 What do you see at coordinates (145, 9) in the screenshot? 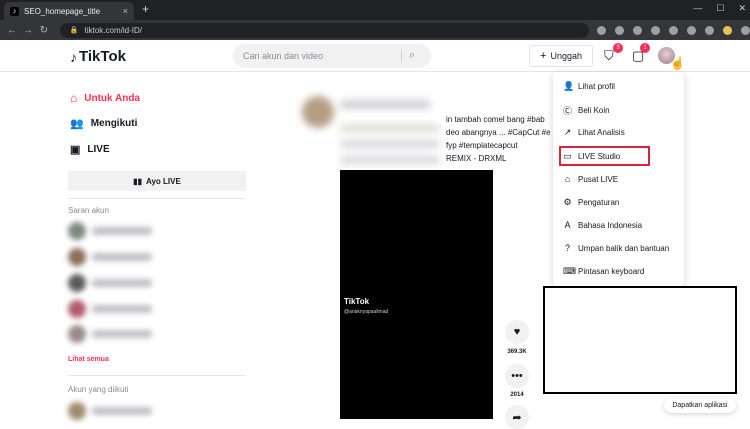
I see `new-tab-button: +` at bounding box center [145, 9].